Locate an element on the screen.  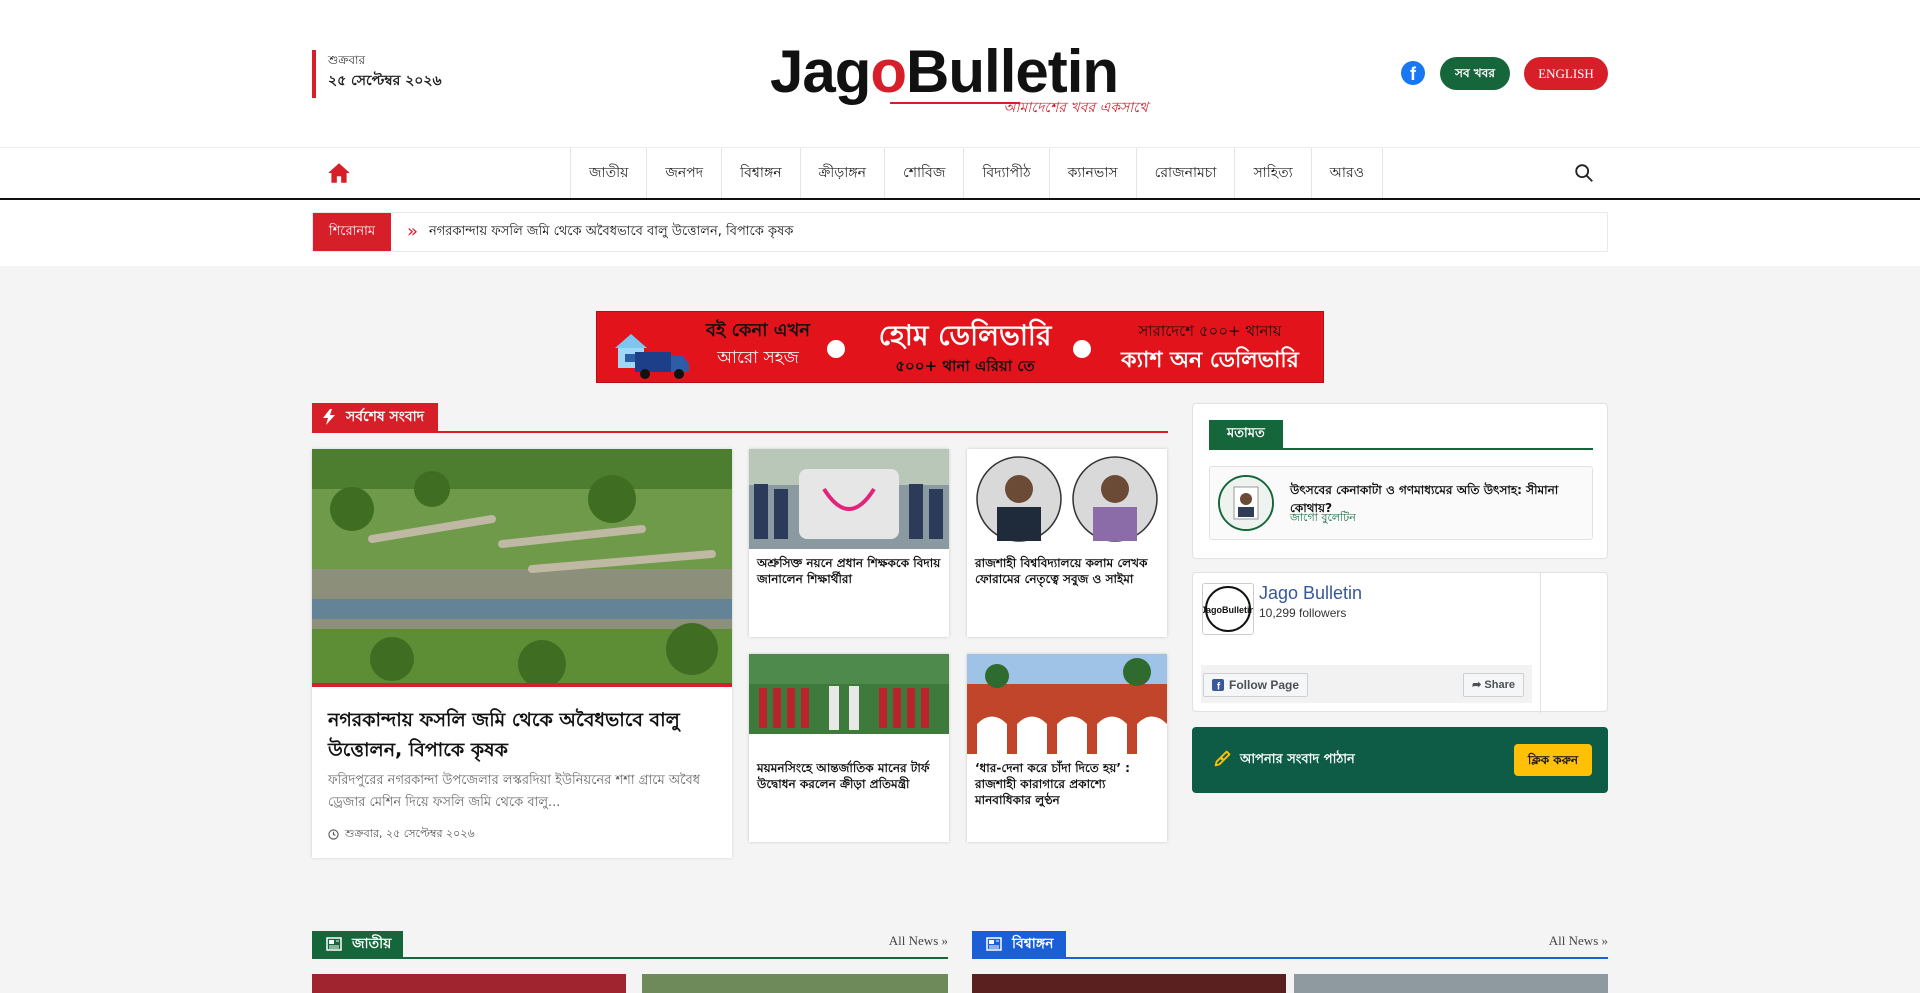
world-section-tag: বিশ্বাঙ্গন is located at coordinates (1019, 944).